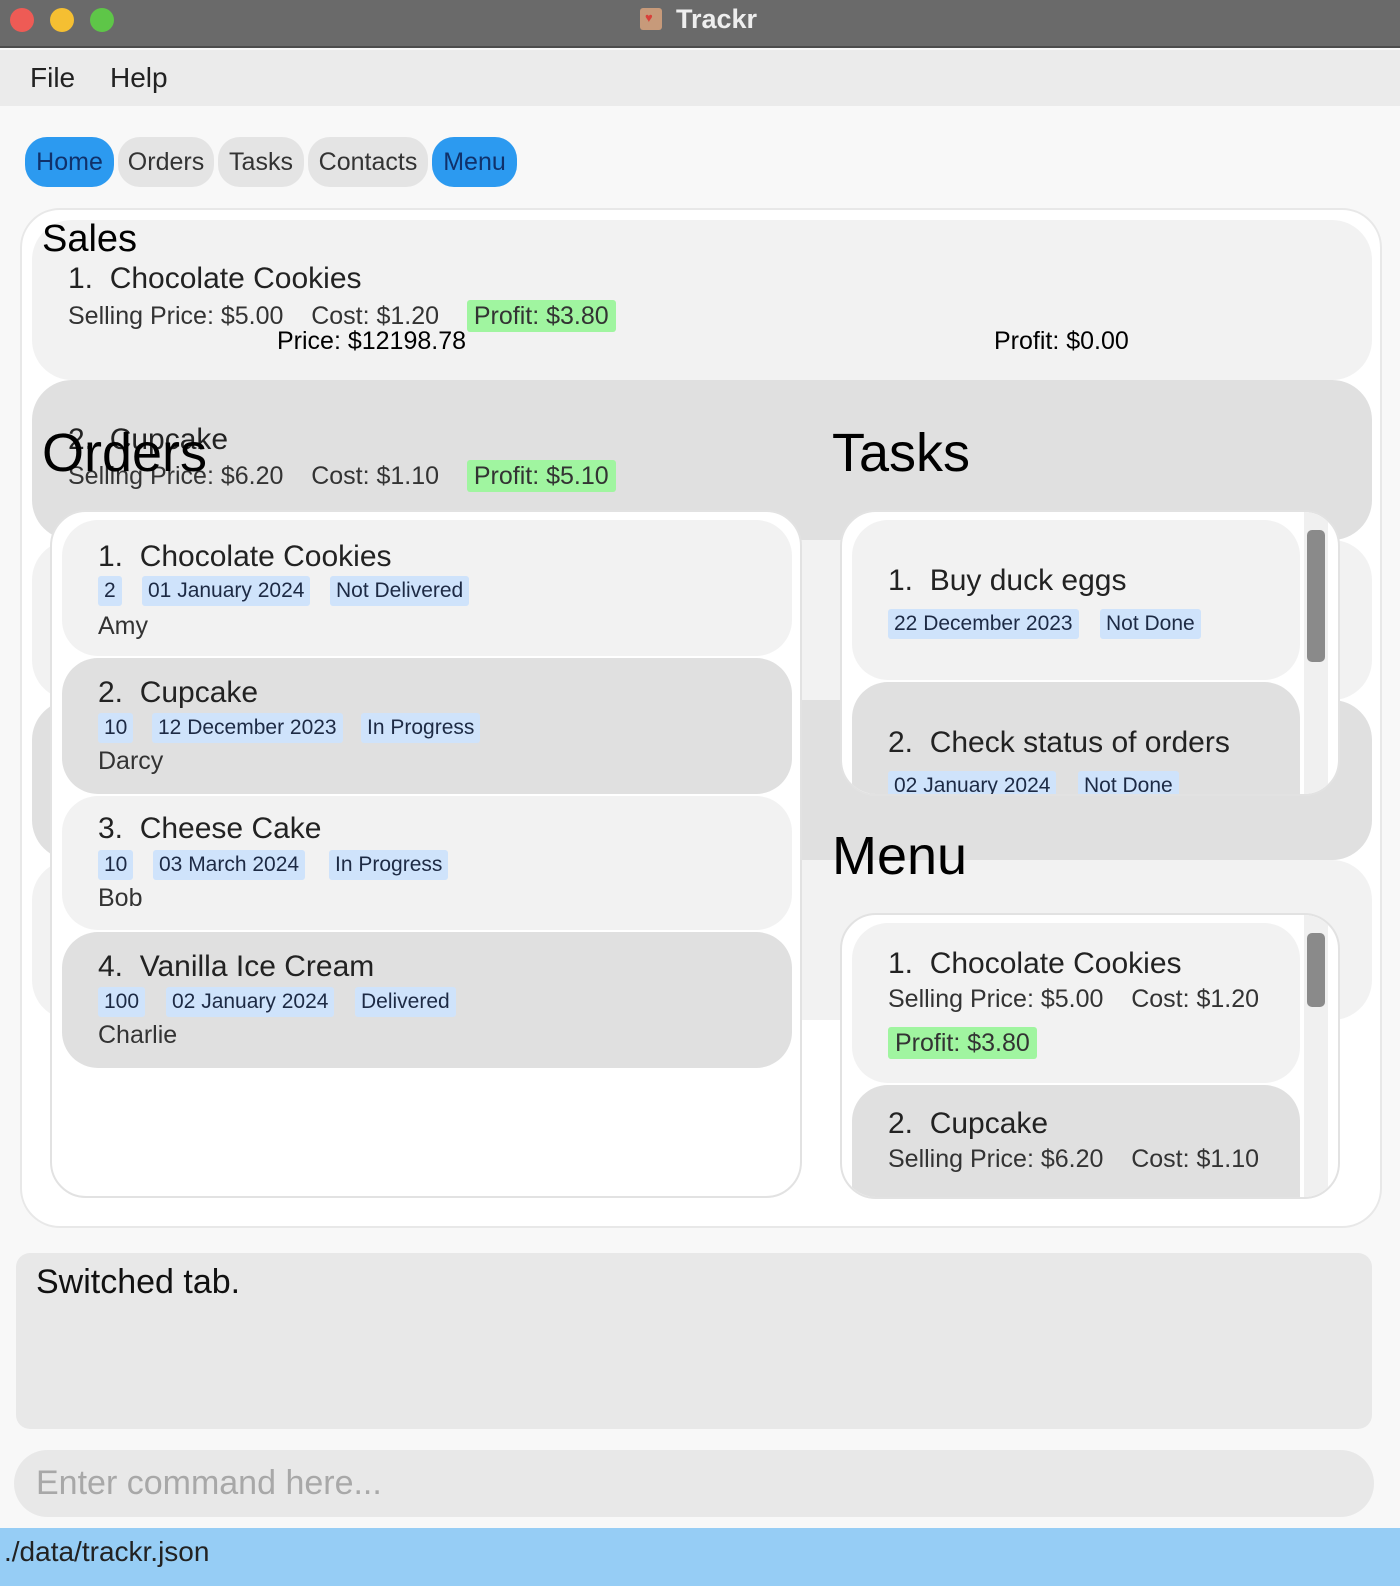  Describe the element at coordinates (694, 1483) in the screenshot. I see `command-input` at that location.